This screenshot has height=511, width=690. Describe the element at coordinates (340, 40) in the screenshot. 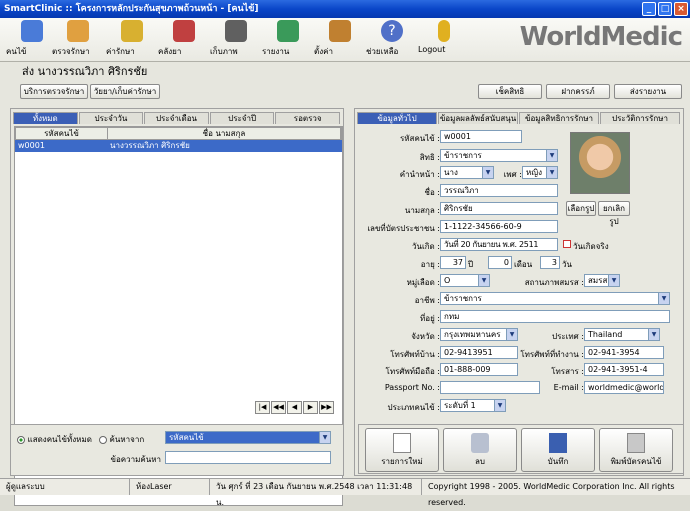

I see `toolbar-settings: ตั้งค่า` at that location.